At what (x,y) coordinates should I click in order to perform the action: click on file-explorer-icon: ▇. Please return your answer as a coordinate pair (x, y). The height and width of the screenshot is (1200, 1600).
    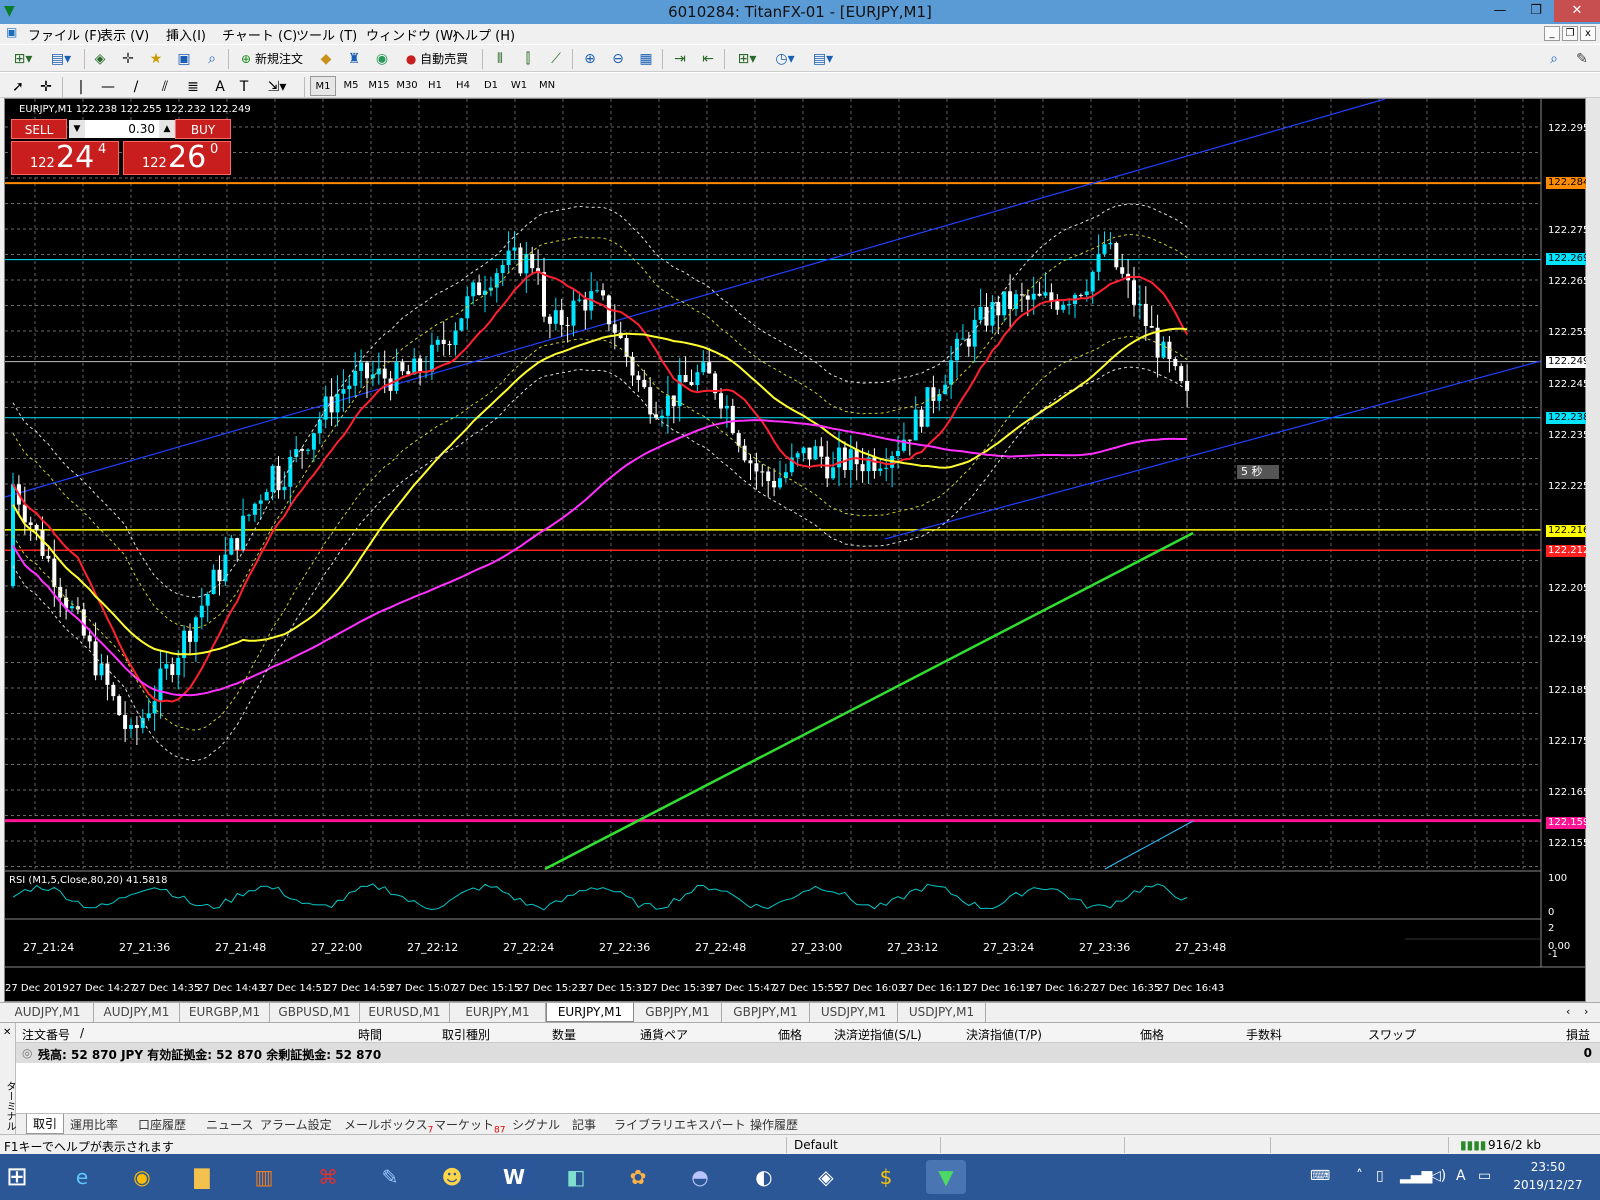
    Looking at the image, I should click on (202, 1177).